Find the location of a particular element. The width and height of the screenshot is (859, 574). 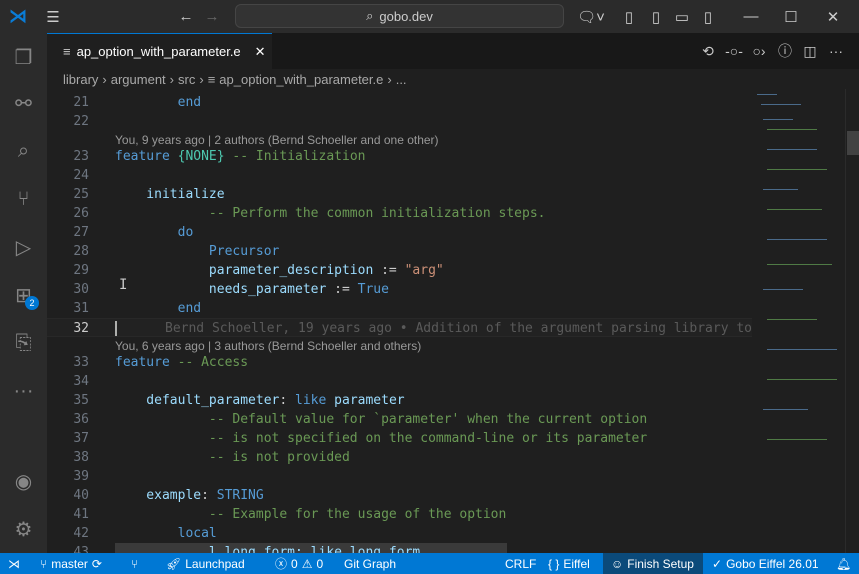

branch-label: master is located at coordinates (69, 563).